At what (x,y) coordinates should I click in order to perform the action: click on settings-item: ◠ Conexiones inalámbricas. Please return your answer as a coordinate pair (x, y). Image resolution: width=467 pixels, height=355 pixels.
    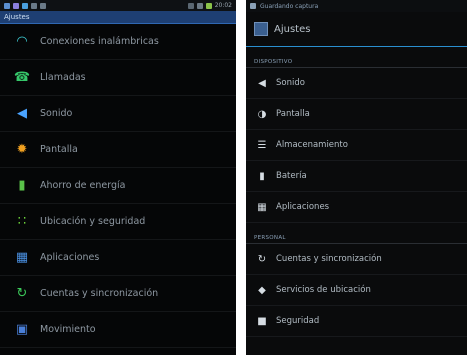
    Looking at the image, I should click on (118, 42).